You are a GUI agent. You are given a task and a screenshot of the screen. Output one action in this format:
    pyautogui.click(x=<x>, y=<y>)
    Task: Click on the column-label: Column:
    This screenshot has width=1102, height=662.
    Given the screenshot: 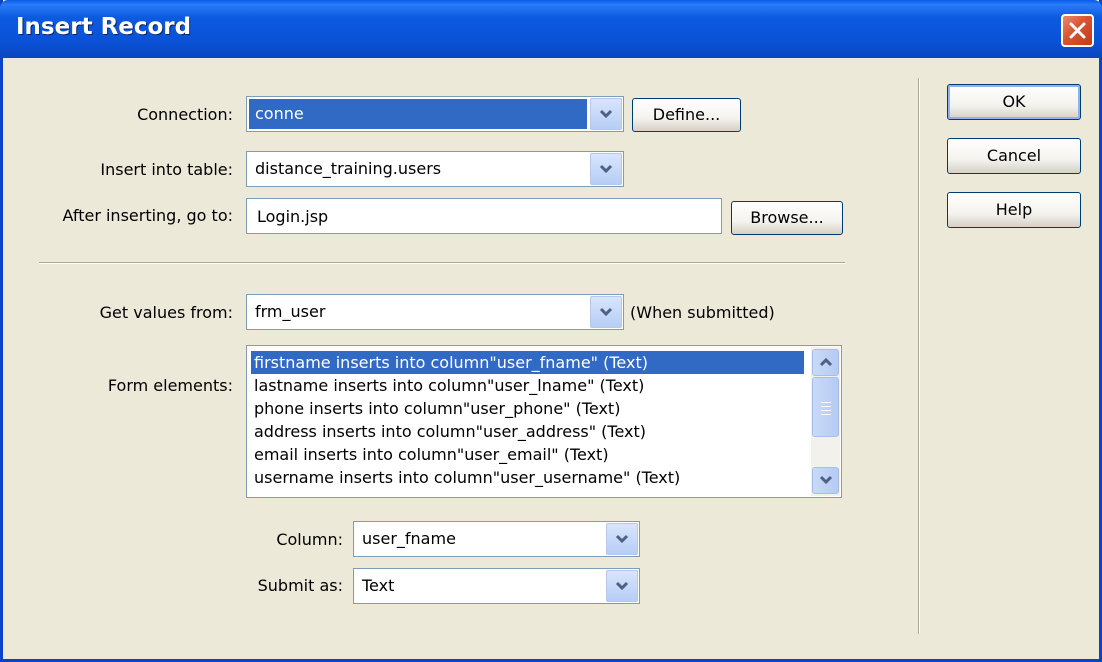 What is the action you would take?
    pyautogui.click(x=309, y=539)
    